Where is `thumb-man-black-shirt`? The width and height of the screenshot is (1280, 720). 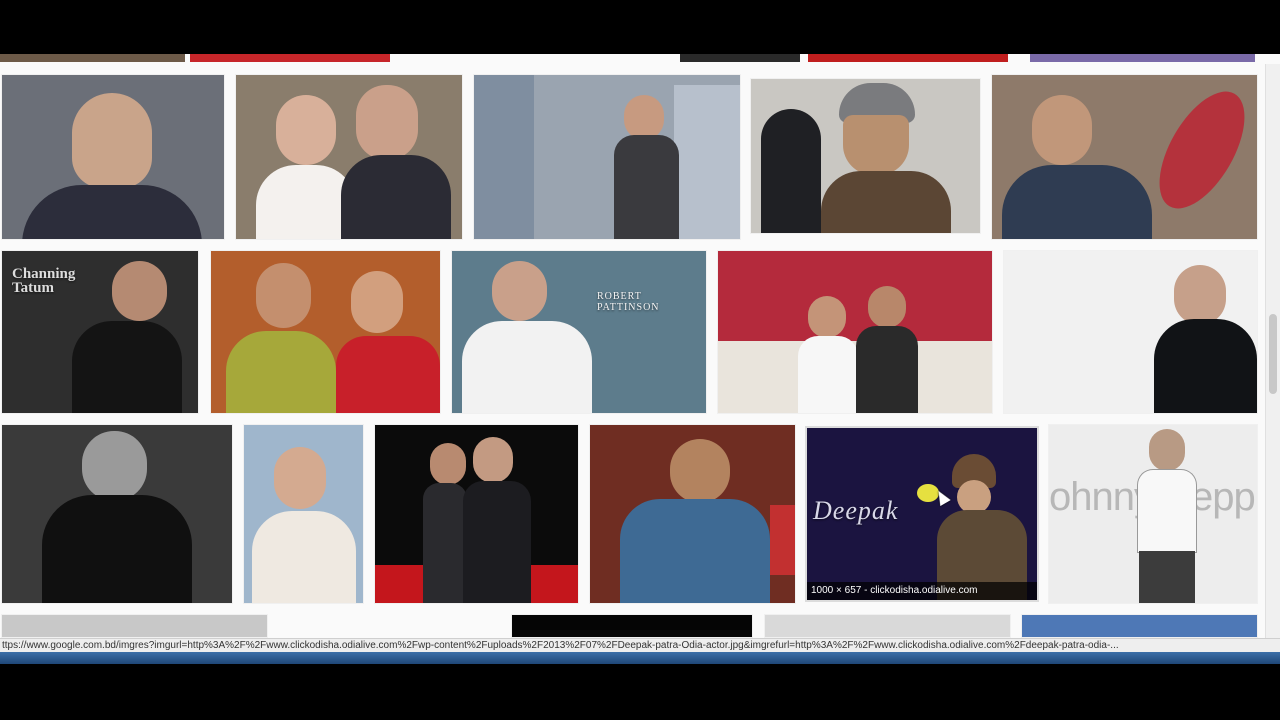 thumb-man-black-shirt is located at coordinates (1130, 332).